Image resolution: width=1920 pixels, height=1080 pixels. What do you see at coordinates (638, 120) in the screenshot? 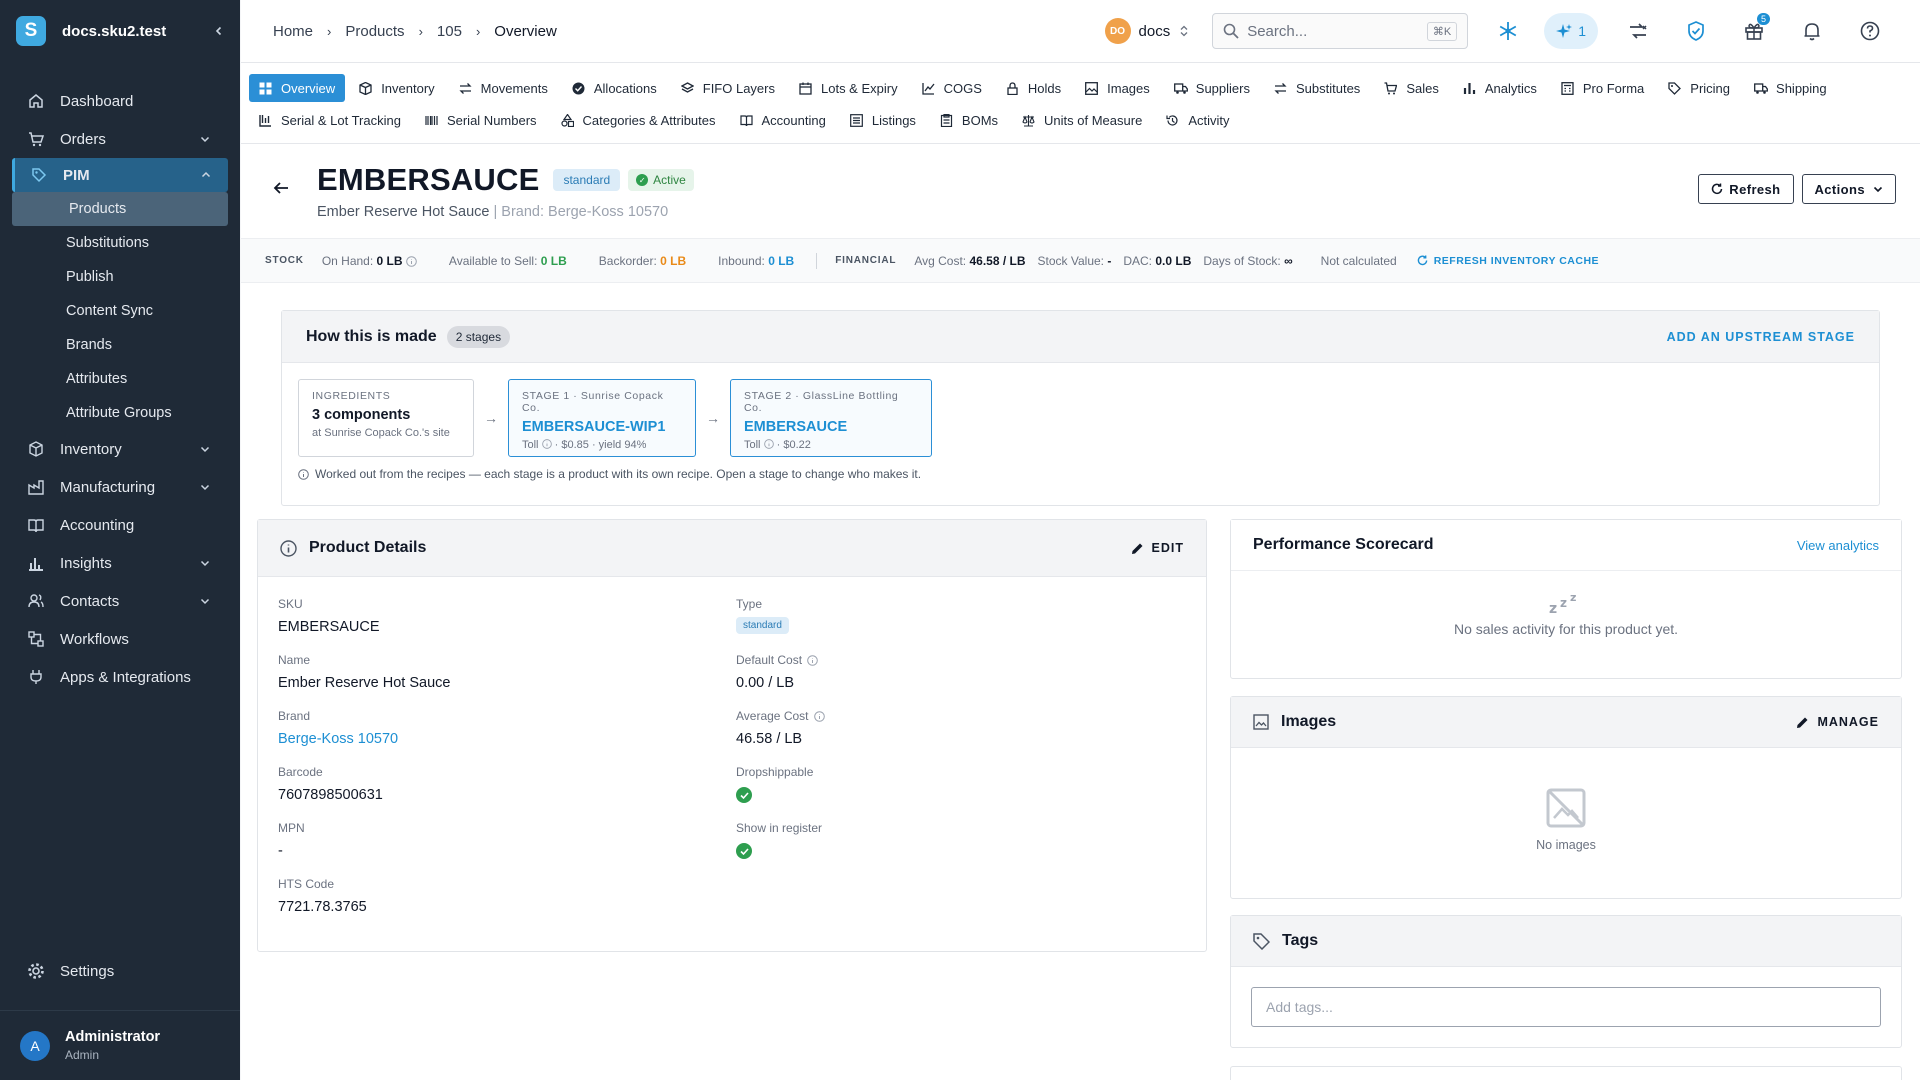
I see `tab-categories-attributes: Categories & Attributes` at bounding box center [638, 120].